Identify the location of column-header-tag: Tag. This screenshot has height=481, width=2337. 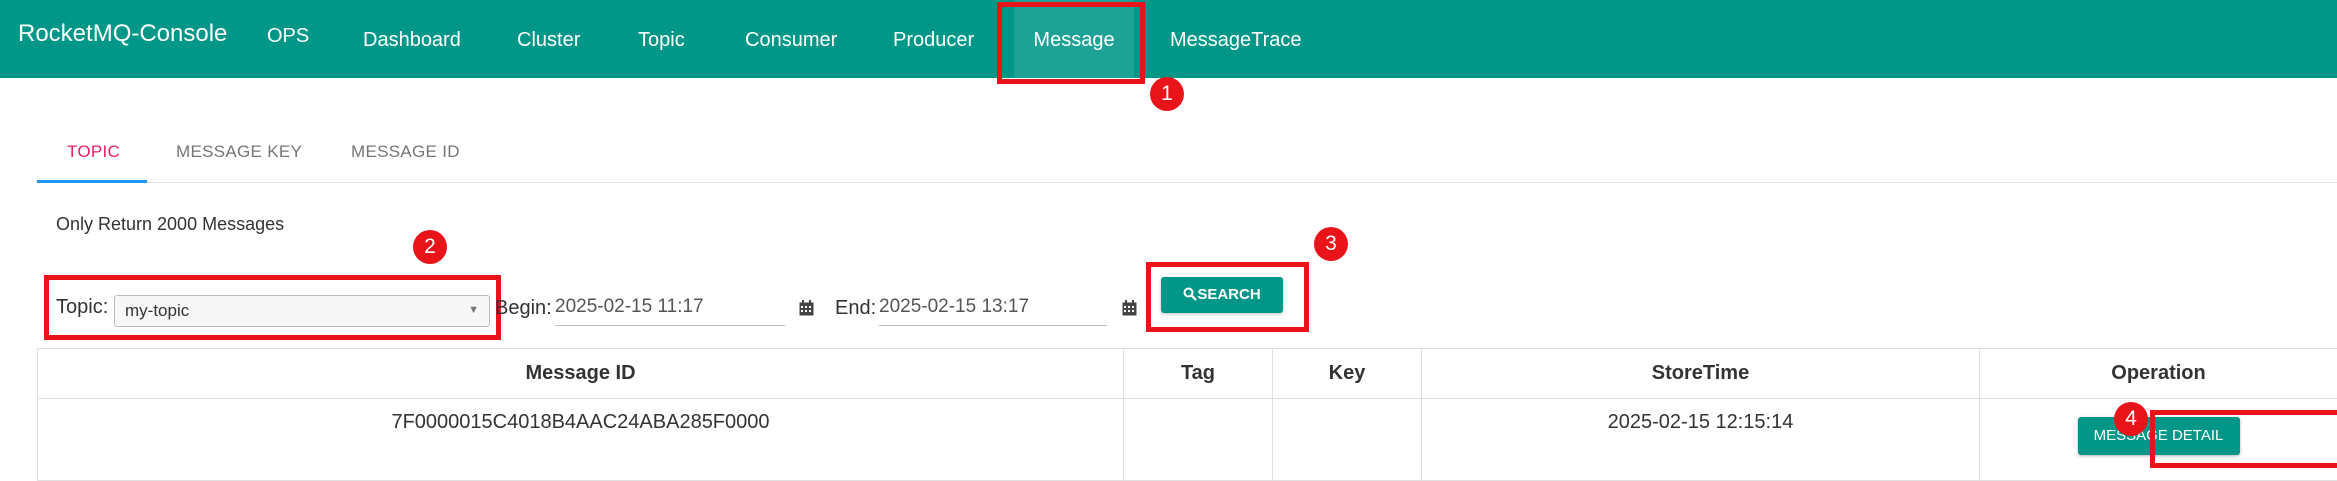
(1198, 374).